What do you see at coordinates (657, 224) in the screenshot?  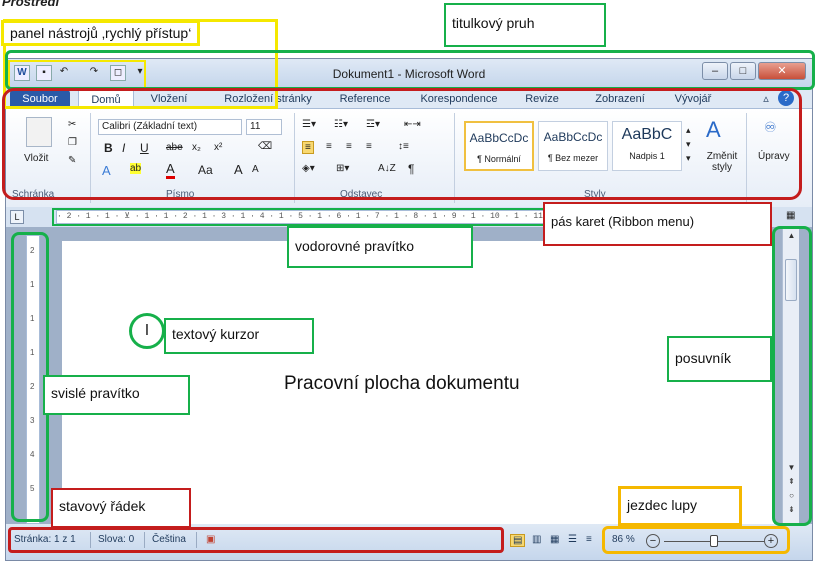 I see `label-ribbon: pás karet (Ribbon menu)` at bounding box center [657, 224].